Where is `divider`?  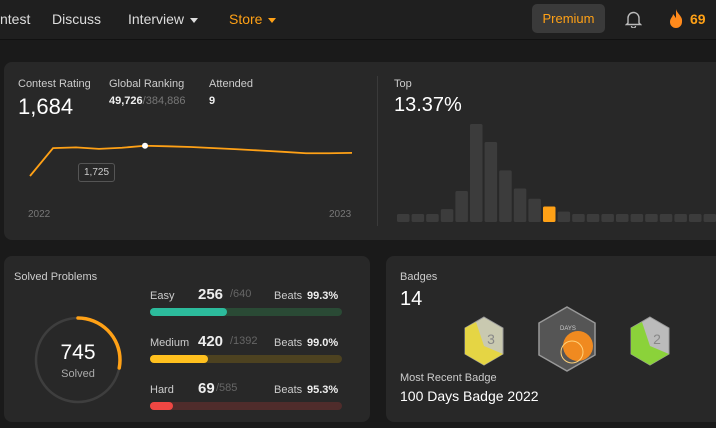
divider is located at coordinates (377, 151).